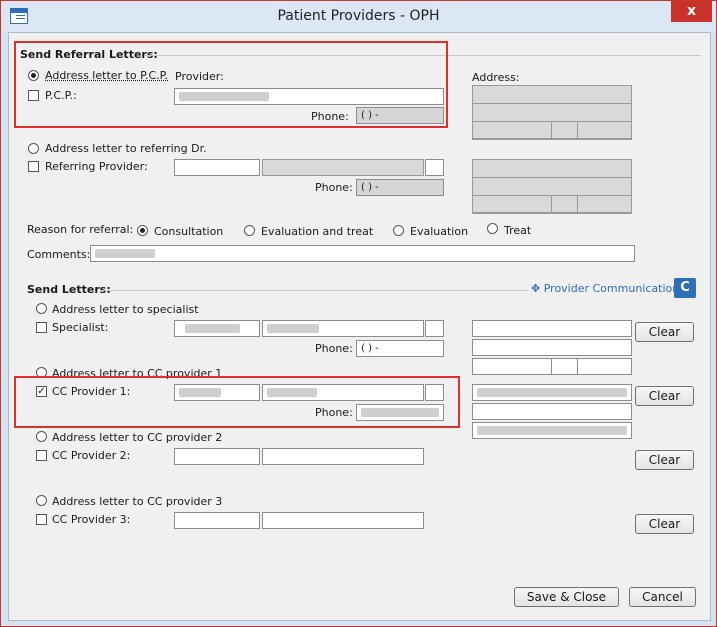  Describe the element at coordinates (398, 230) in the screenshot. I see `reason-evaluation-radio` at that location.